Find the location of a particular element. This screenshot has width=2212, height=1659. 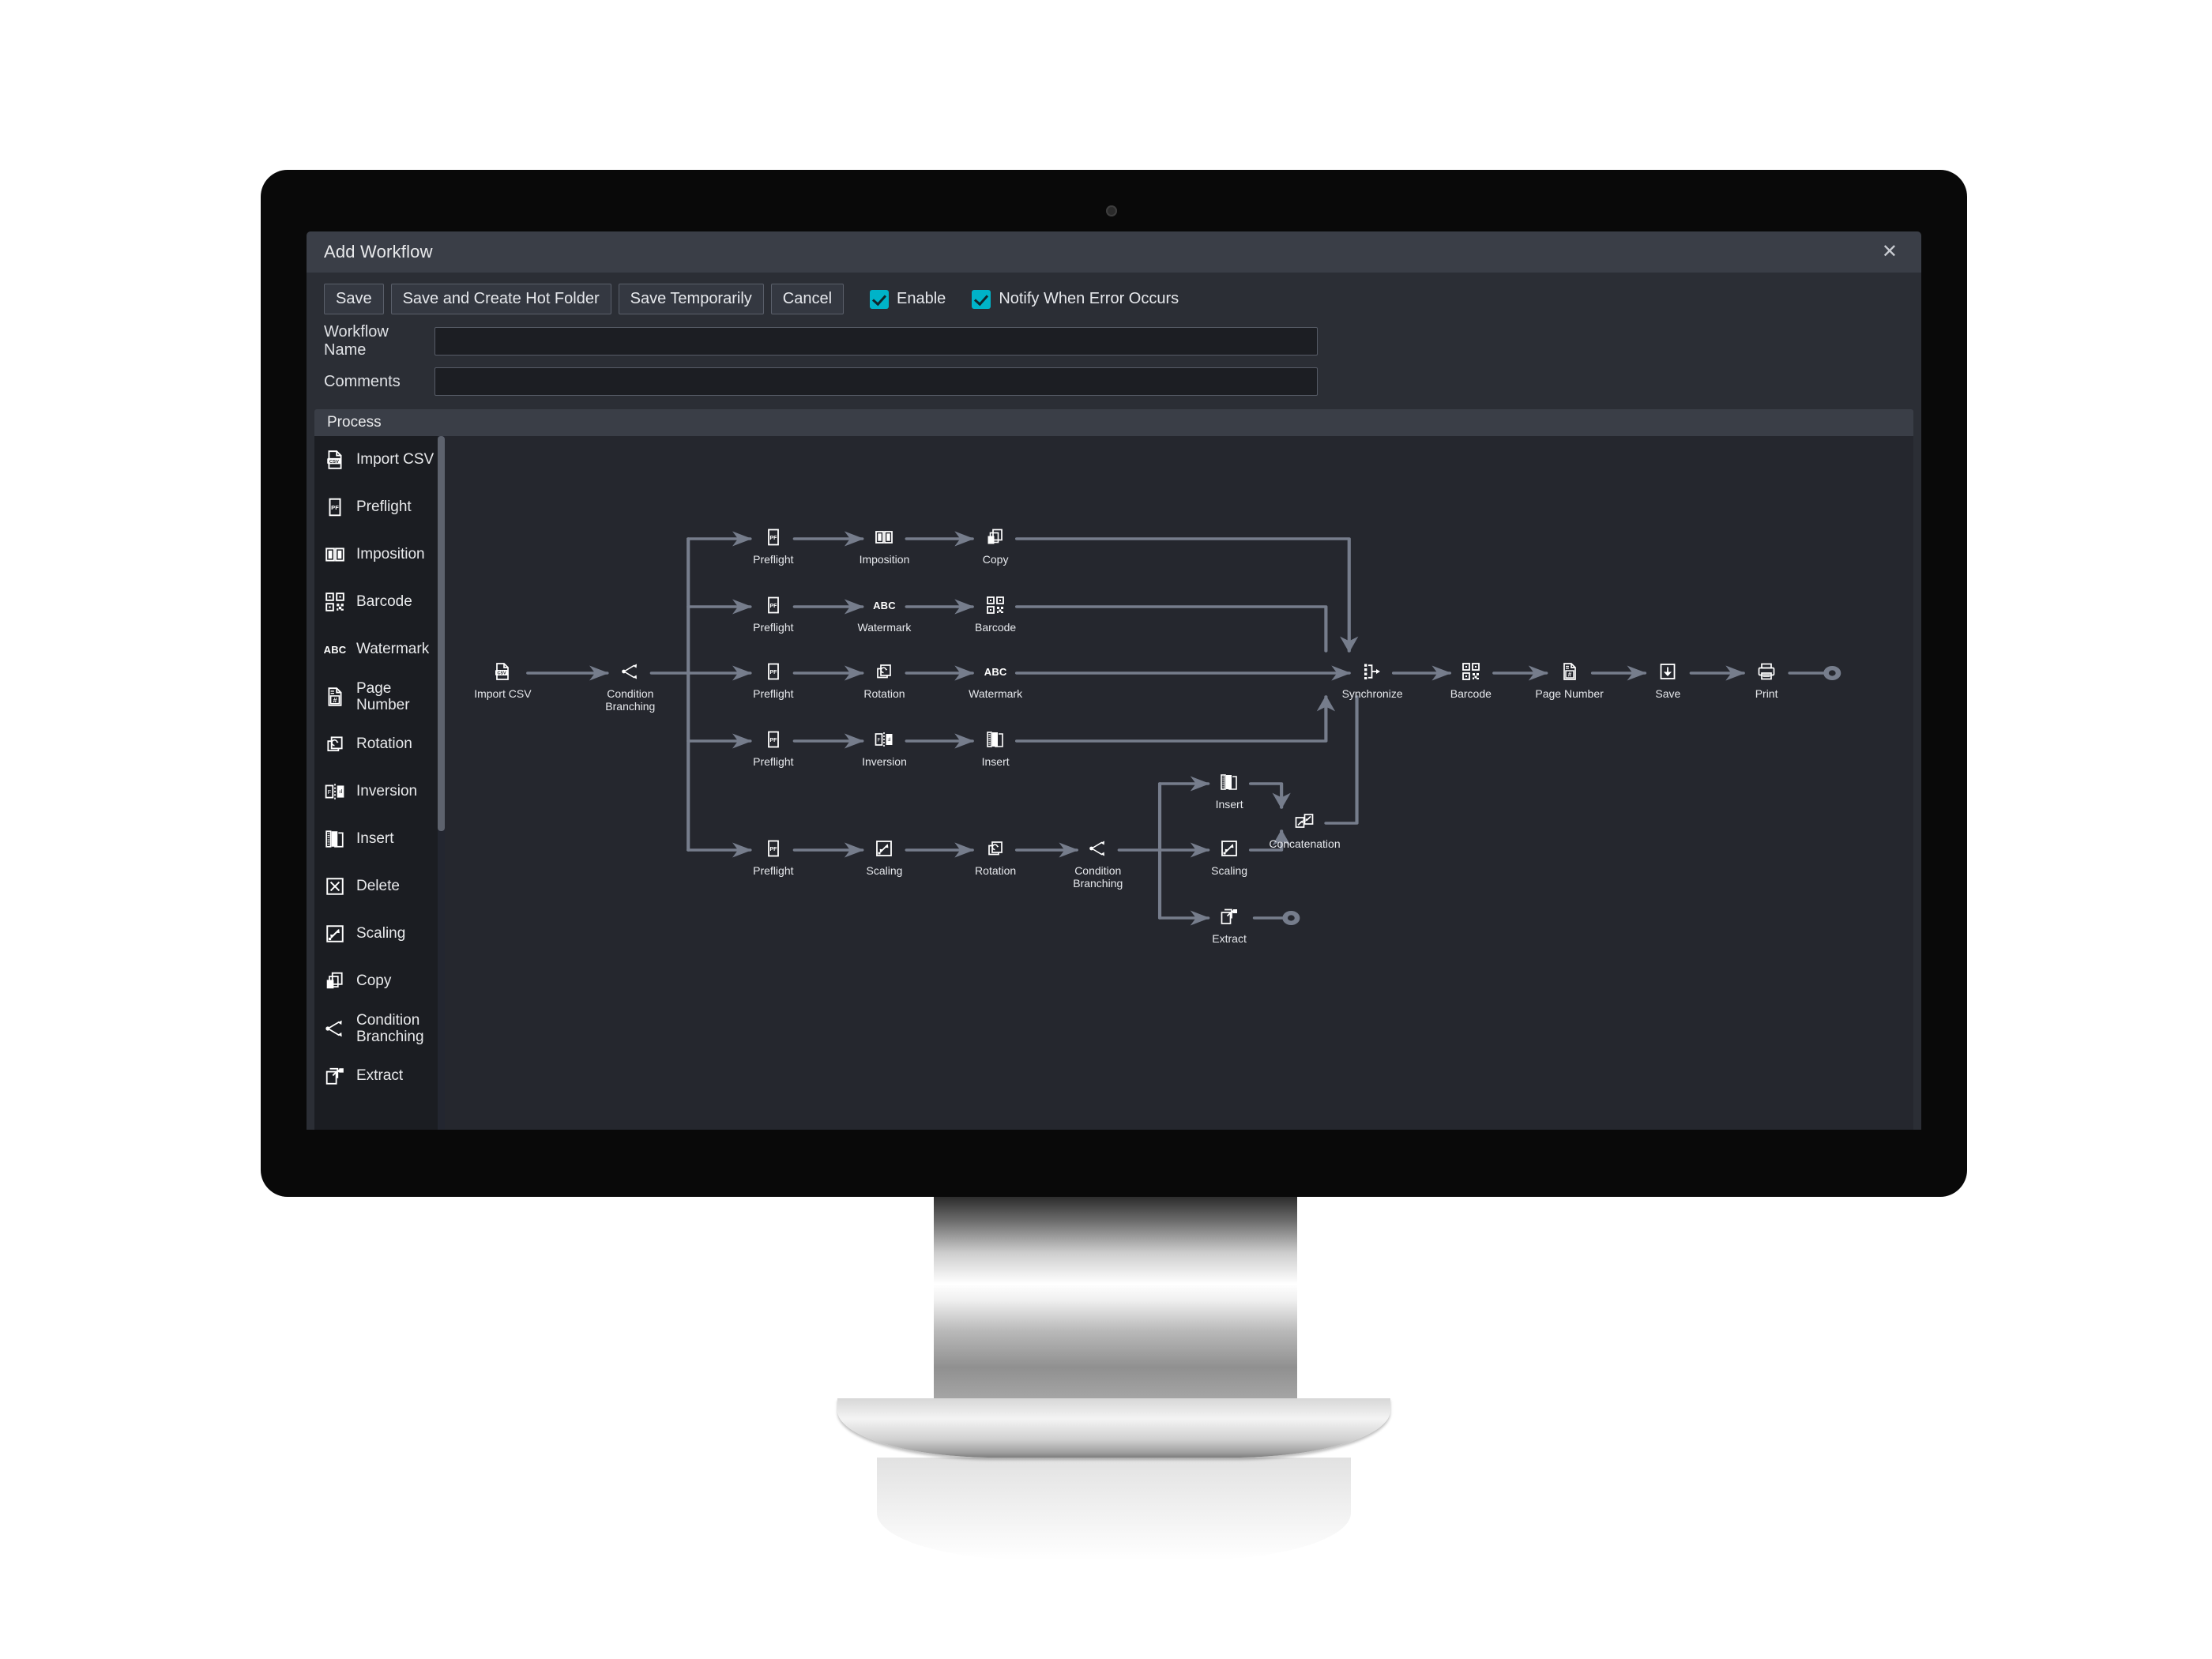

palette-item-extract: Extract is located at coordinates (380, 1076).